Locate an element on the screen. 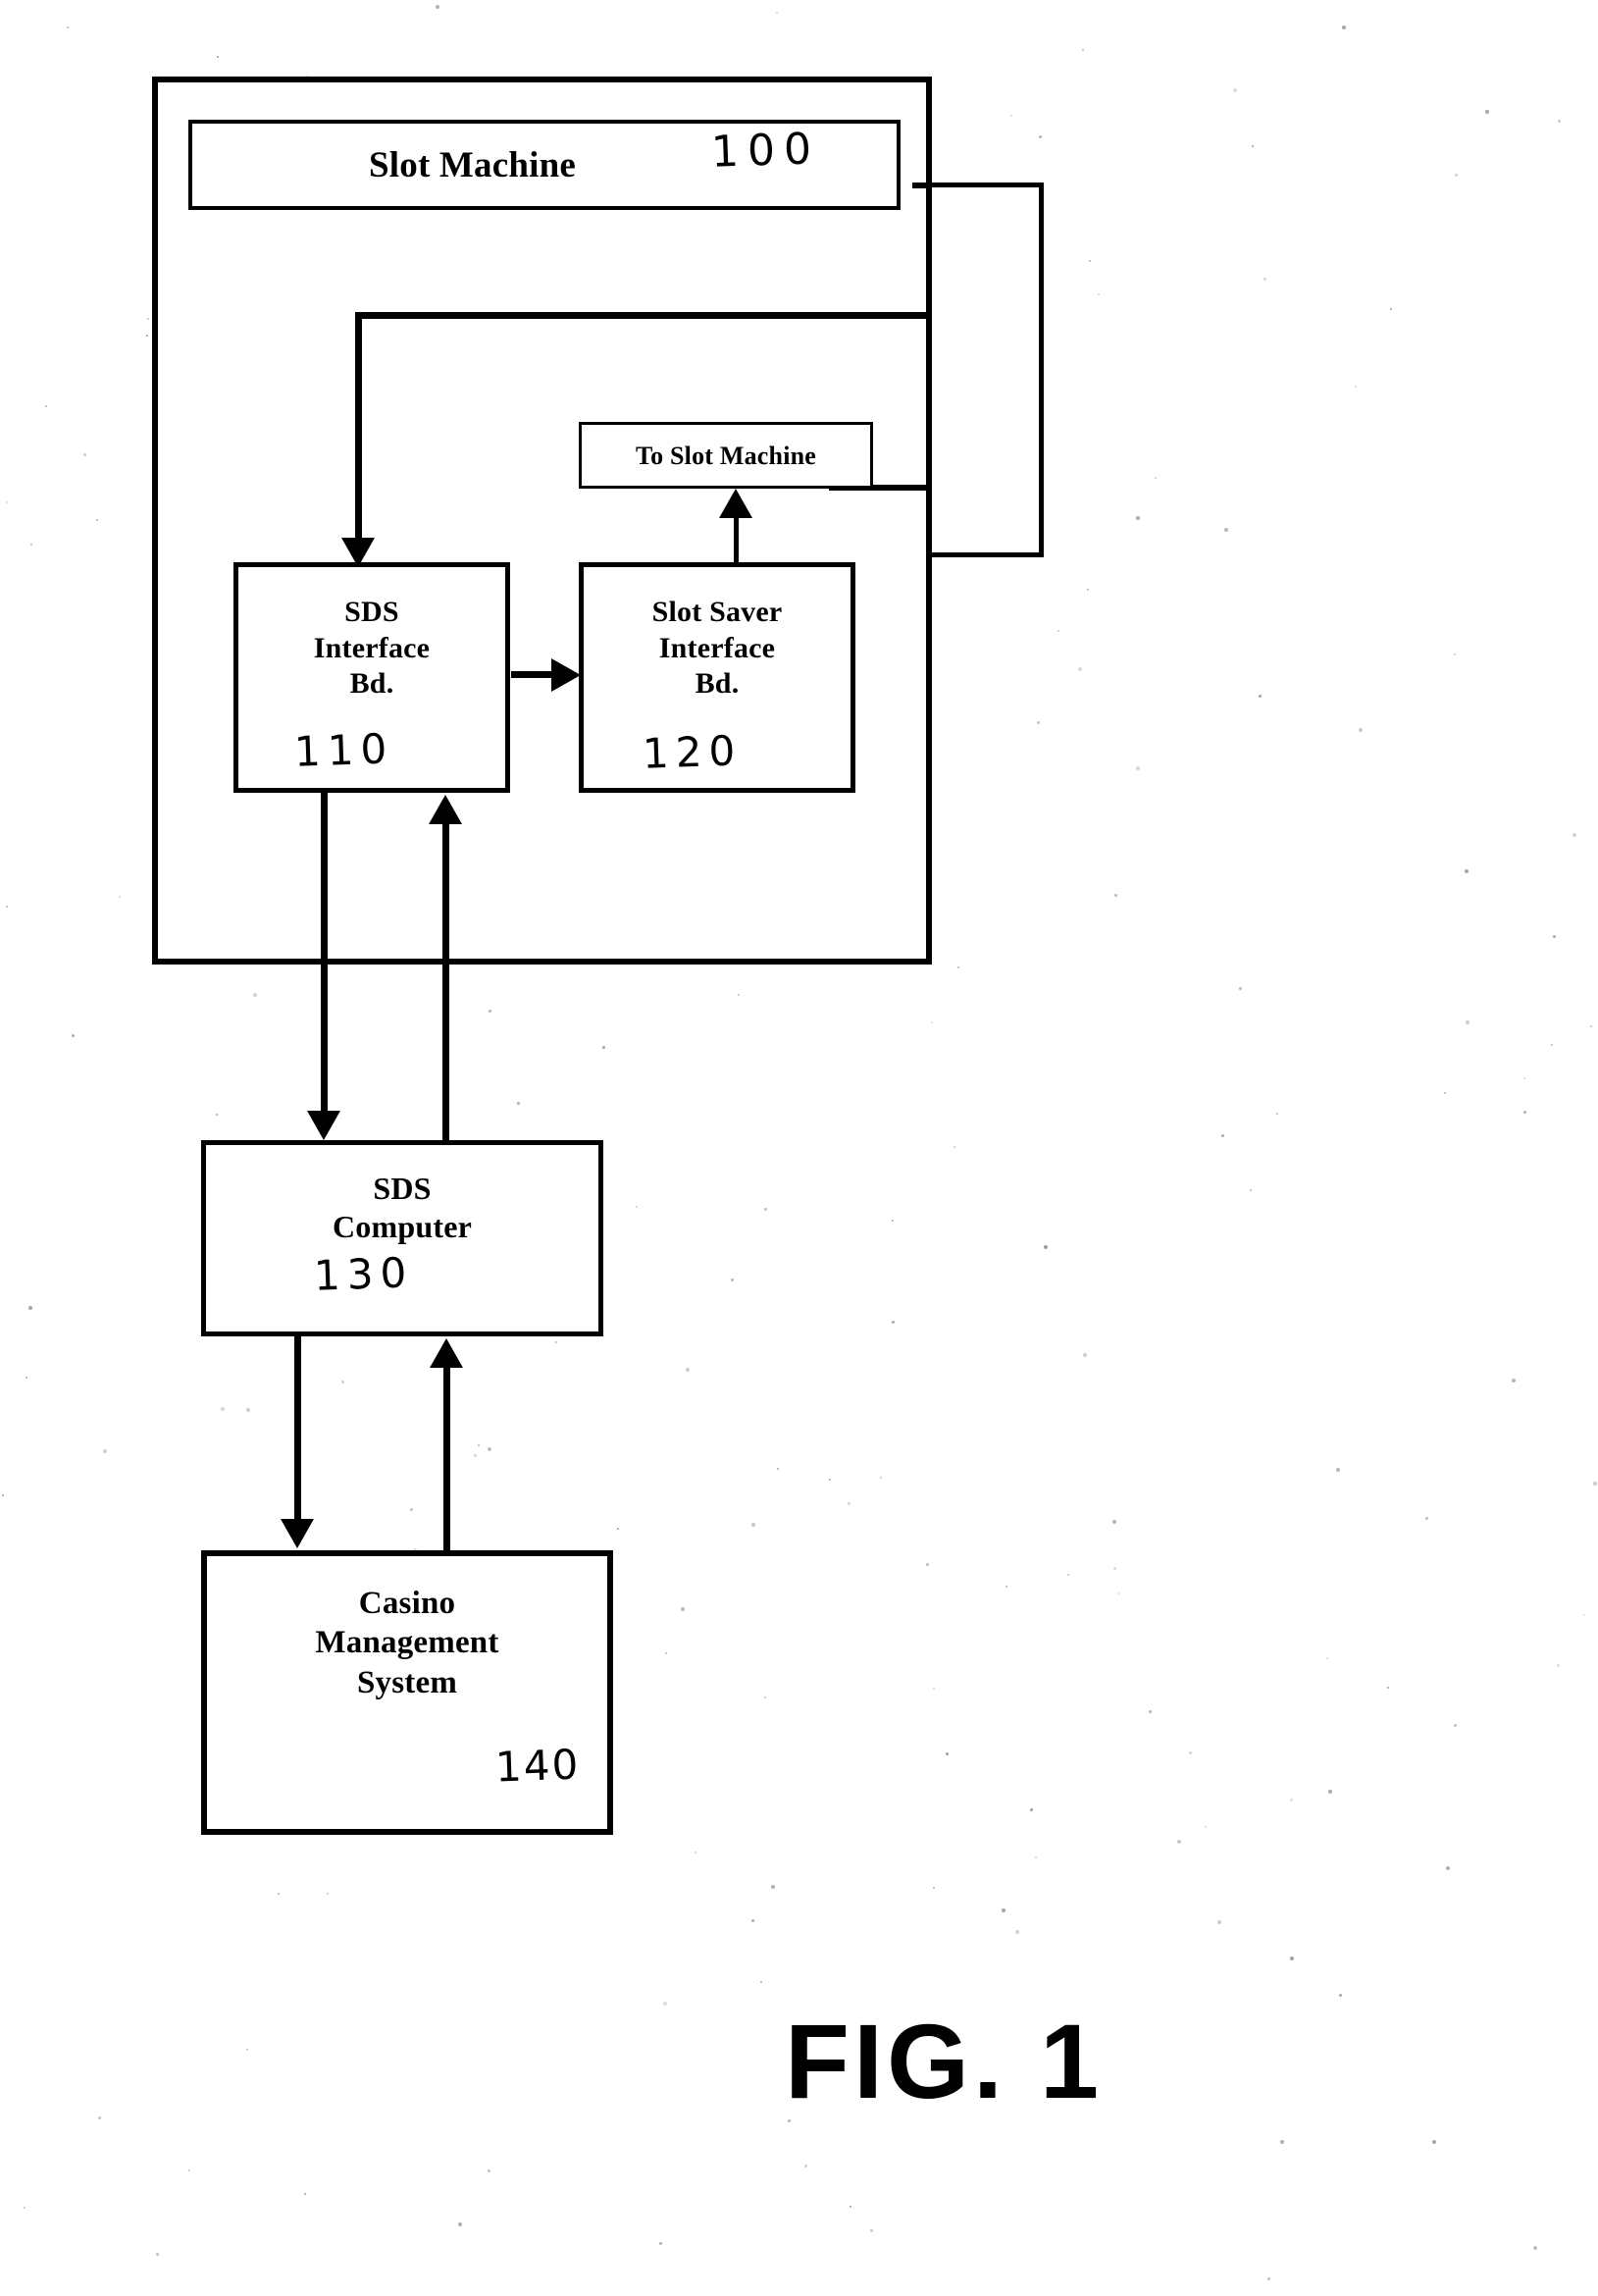  casino-line2: Management is located at coordinates (407, 1643).